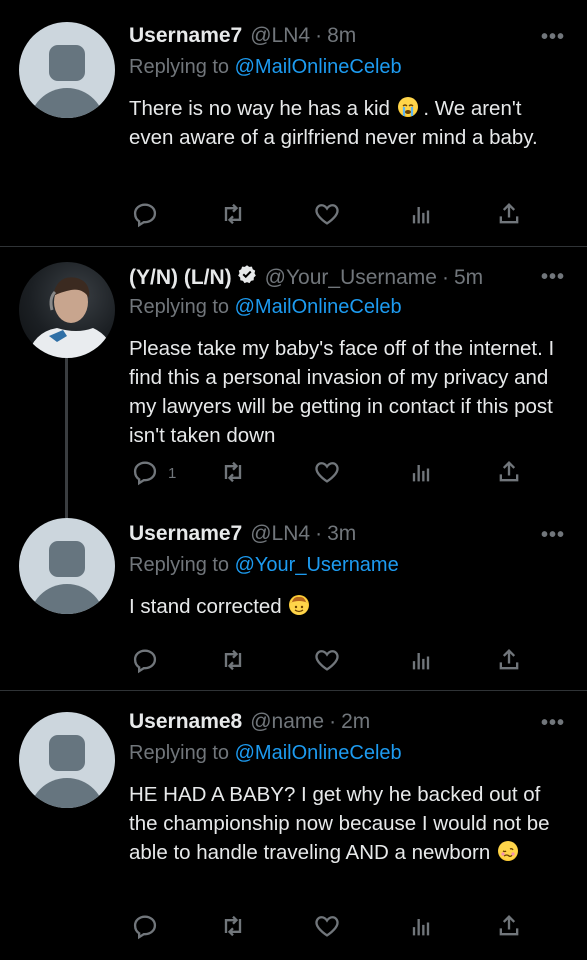 This screenshot has height=960, width=587. Describe the element at coordinates (407, 107) in the screenshot. I see `loudly-crying-face-icon` at that location.